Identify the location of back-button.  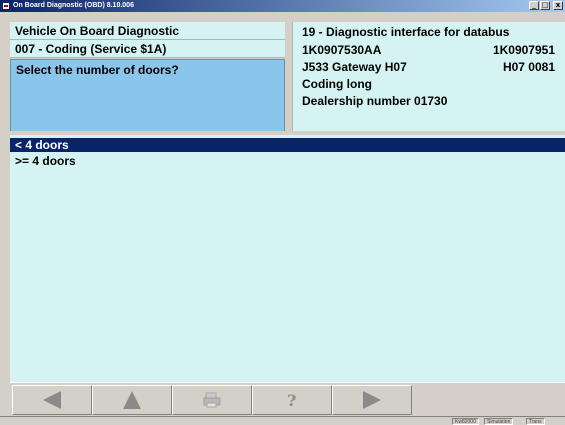
(52, 400).